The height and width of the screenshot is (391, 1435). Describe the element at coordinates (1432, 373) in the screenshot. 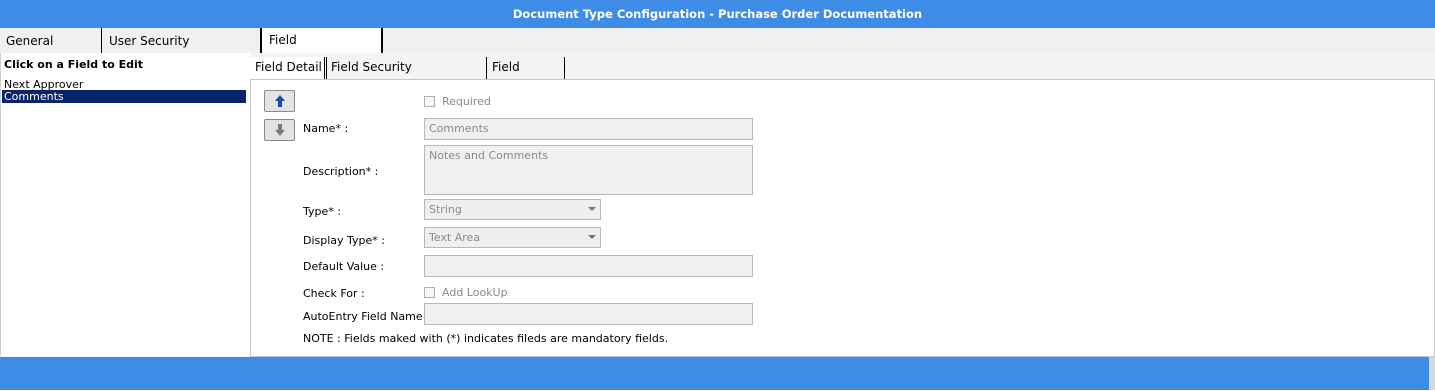

I see `status-bar-edge` at that location.